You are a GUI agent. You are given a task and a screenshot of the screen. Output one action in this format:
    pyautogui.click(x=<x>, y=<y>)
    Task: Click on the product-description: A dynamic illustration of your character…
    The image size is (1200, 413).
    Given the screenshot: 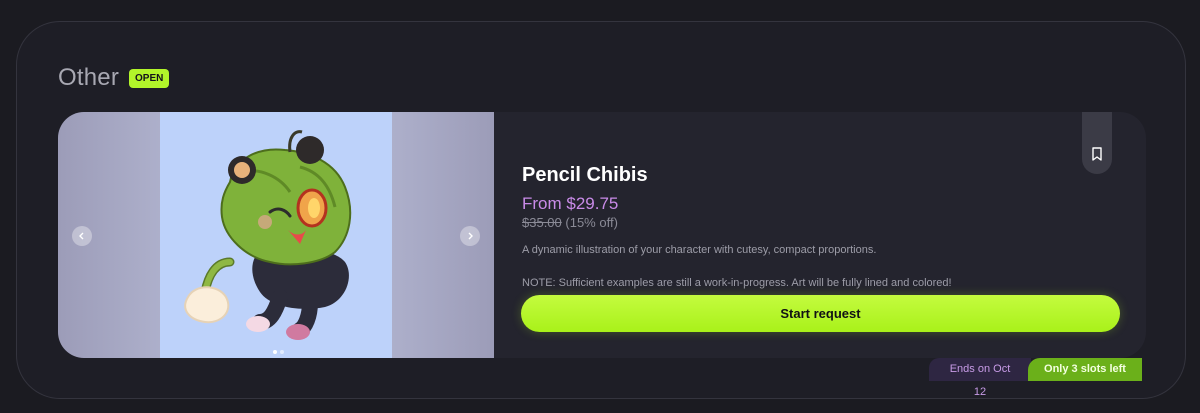 What is the action you would take?
    pyautogui.click(x=699, y=250)
    